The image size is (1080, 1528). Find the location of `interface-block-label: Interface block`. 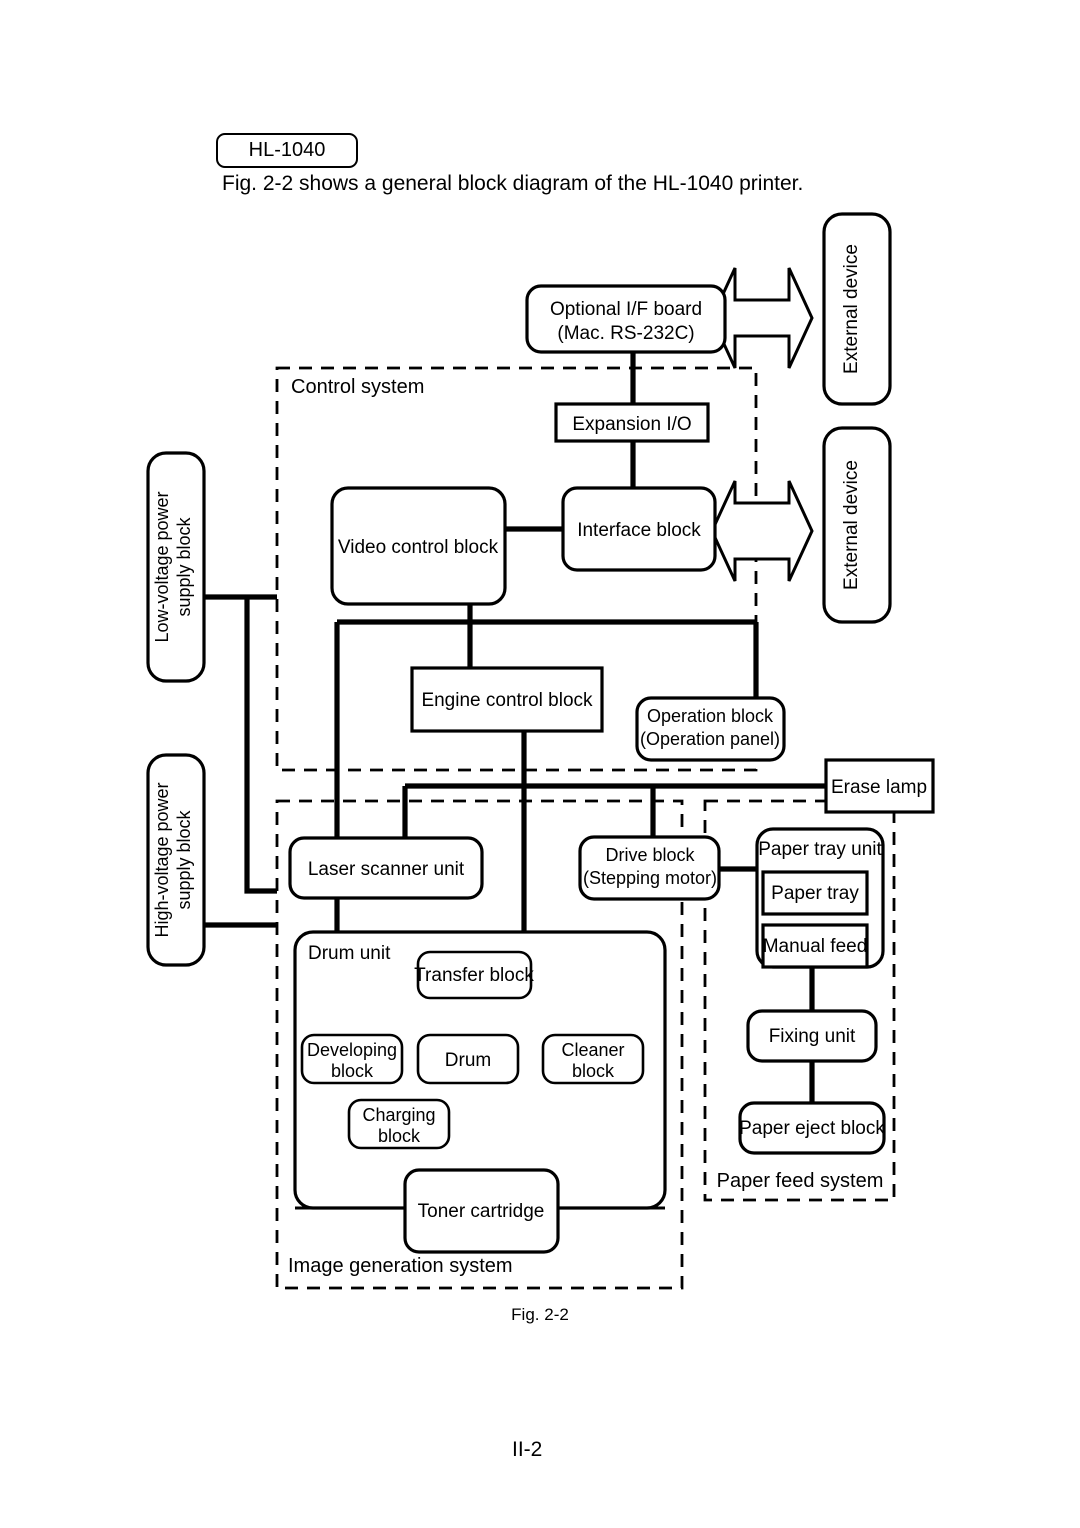

interface-block-label: Interface block is located at coordinates (639, 530).